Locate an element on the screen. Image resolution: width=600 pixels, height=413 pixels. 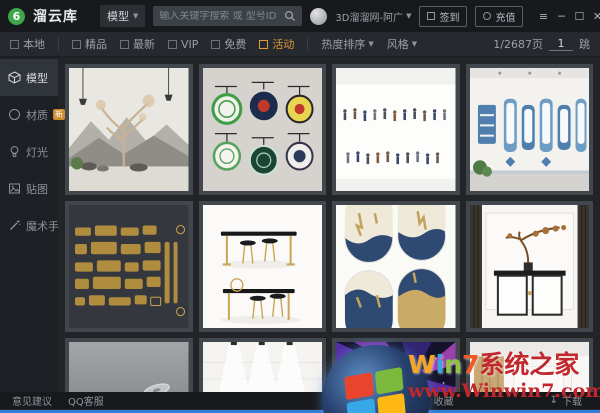
filter-label: 本地 is located at coordinates (34, 44).